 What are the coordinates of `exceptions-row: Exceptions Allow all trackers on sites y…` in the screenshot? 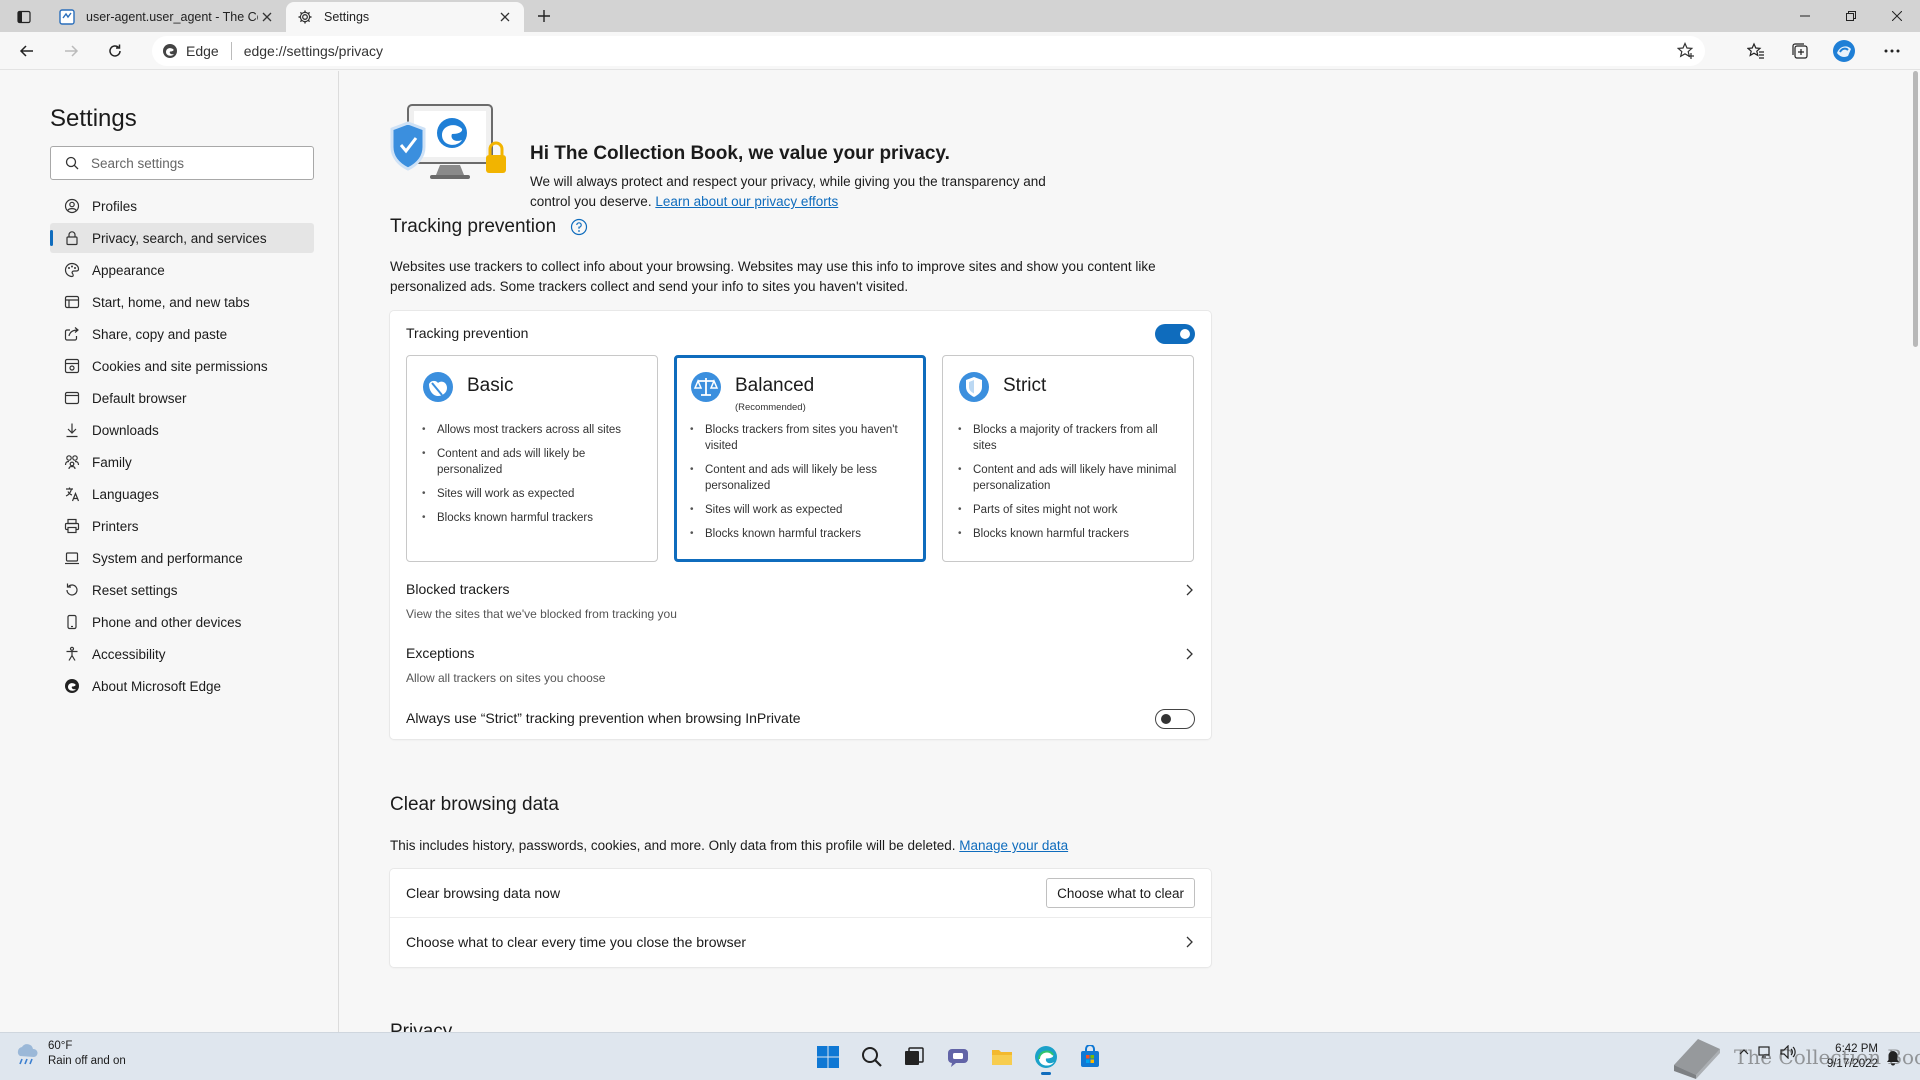 It's located at (800, 667).